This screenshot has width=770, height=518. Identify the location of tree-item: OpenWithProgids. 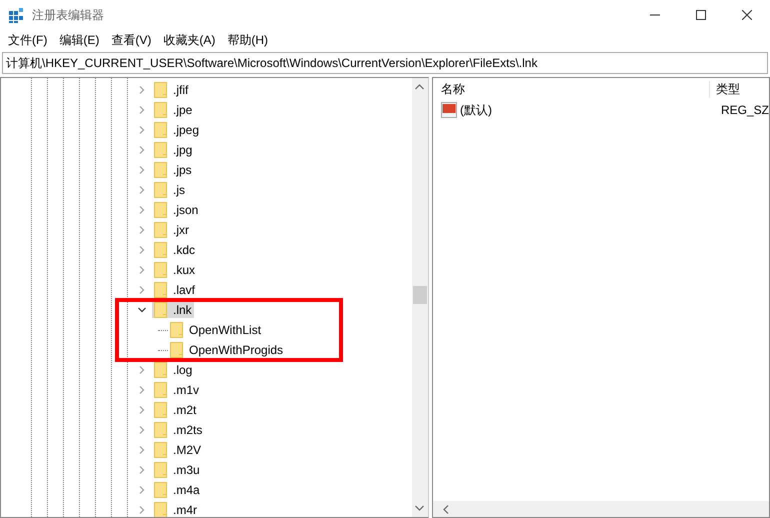
(227, 350).